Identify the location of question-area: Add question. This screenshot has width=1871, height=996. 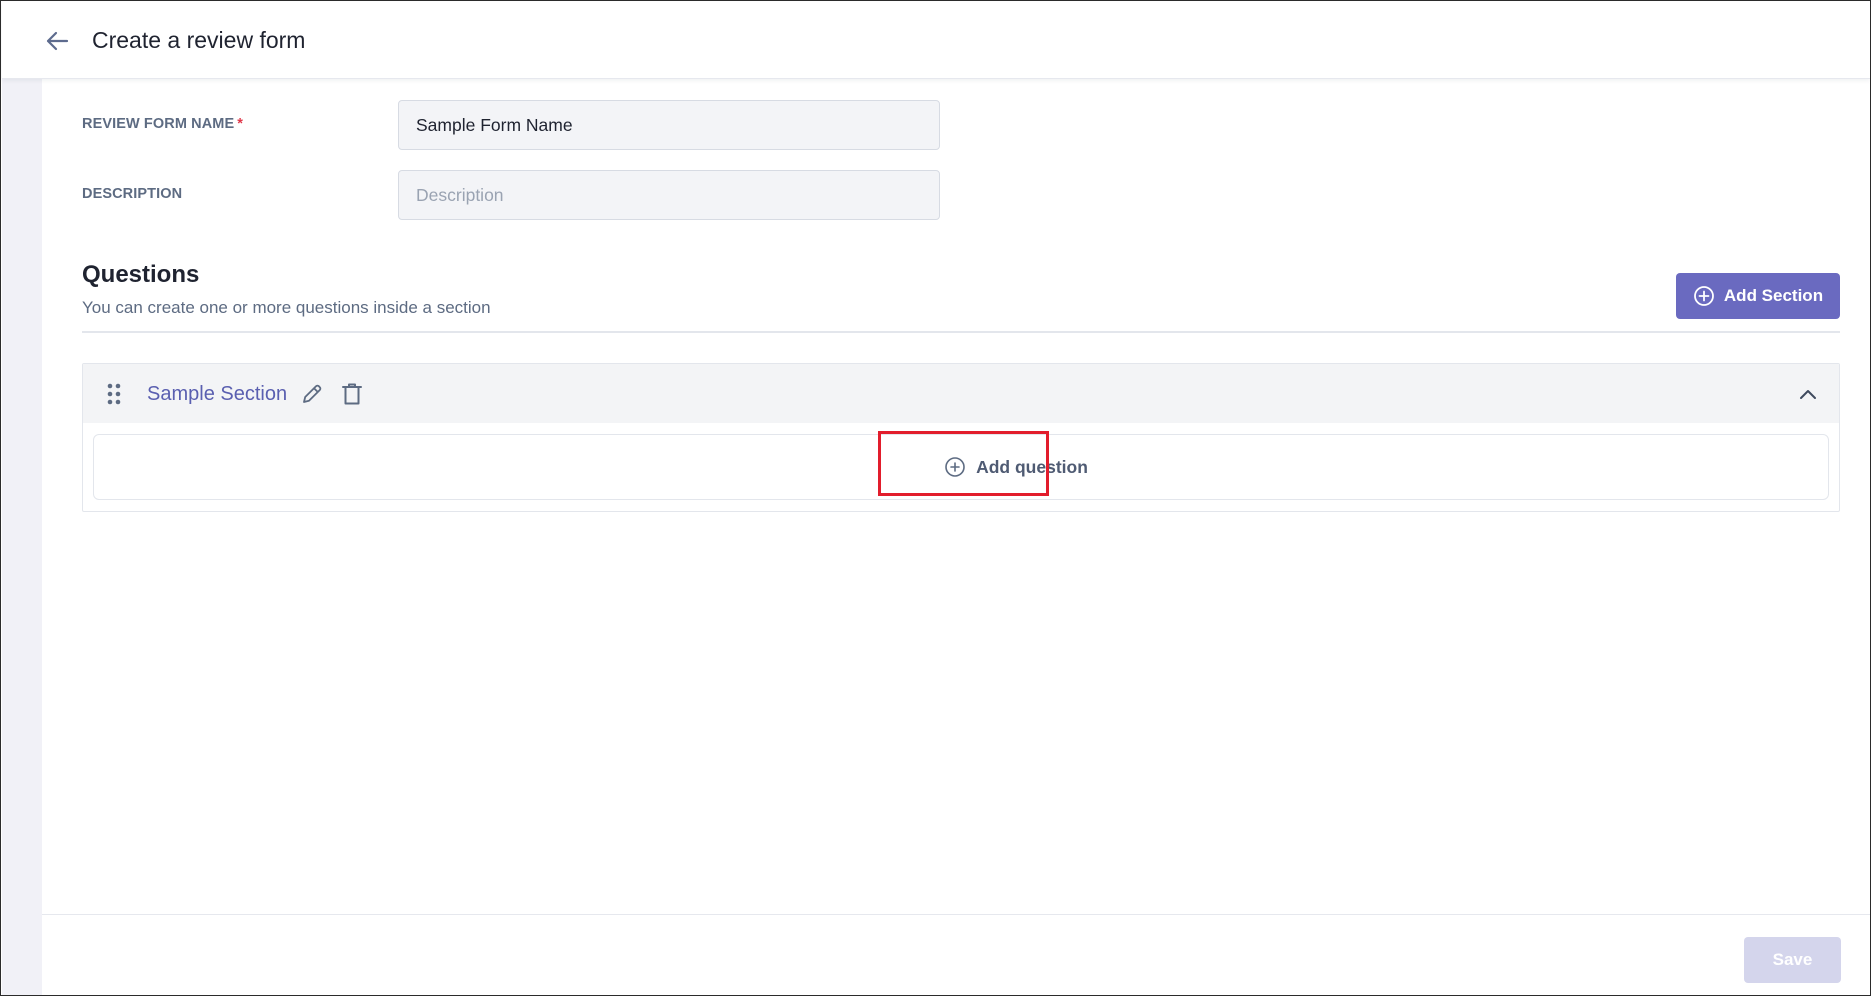
(961, 467).